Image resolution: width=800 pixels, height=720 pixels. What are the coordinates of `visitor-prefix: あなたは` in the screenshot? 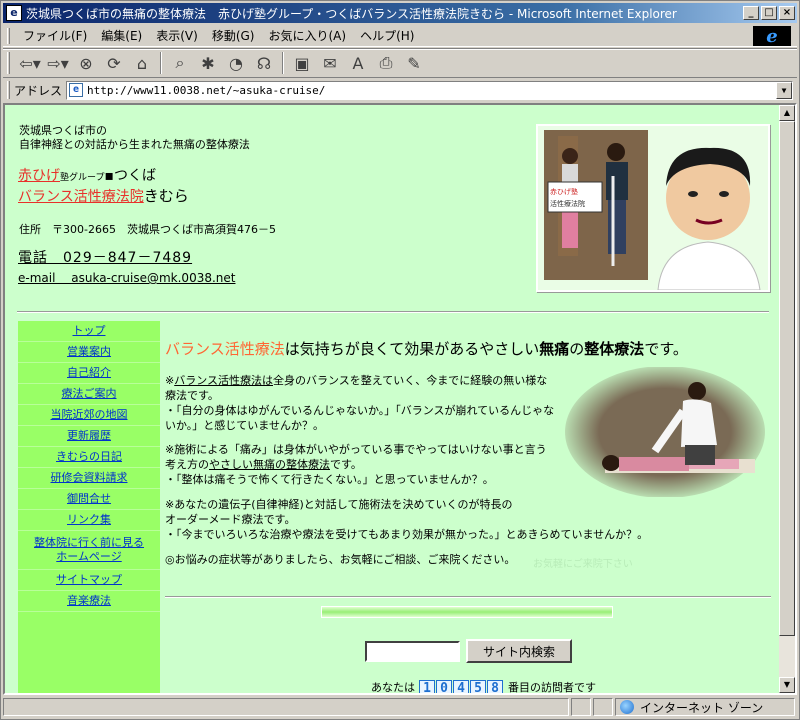 It's located at (393, 687).